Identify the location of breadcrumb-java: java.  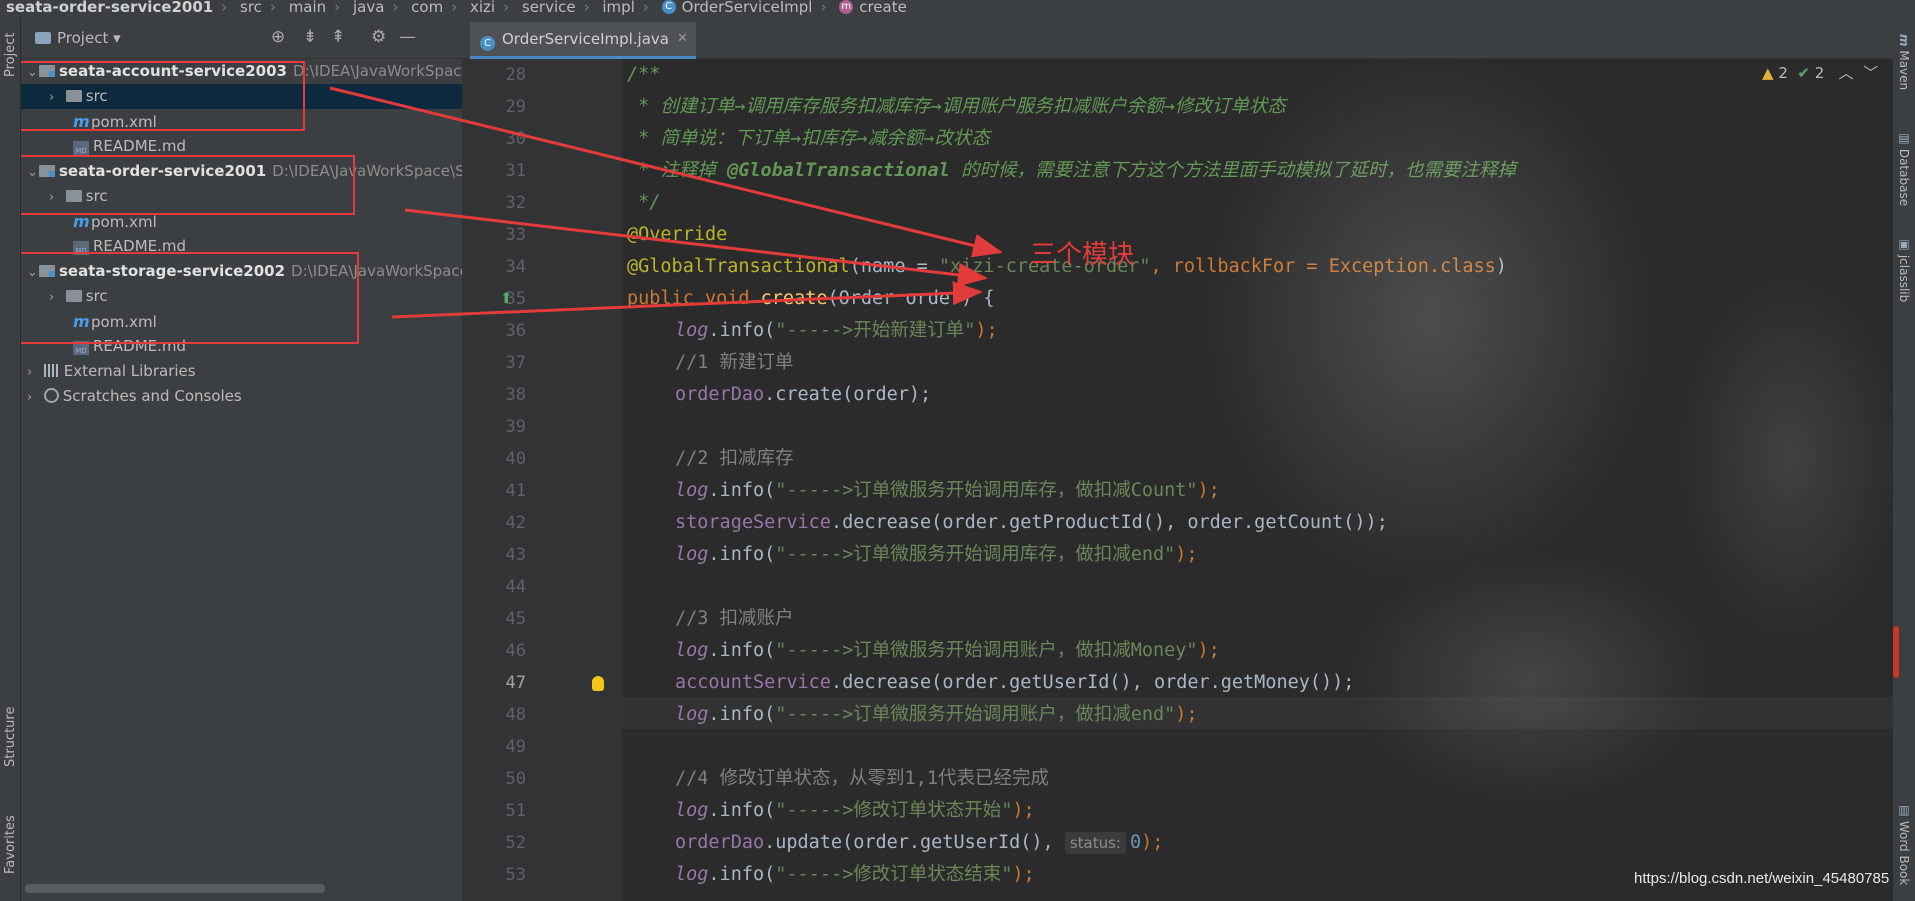
(368, 7).